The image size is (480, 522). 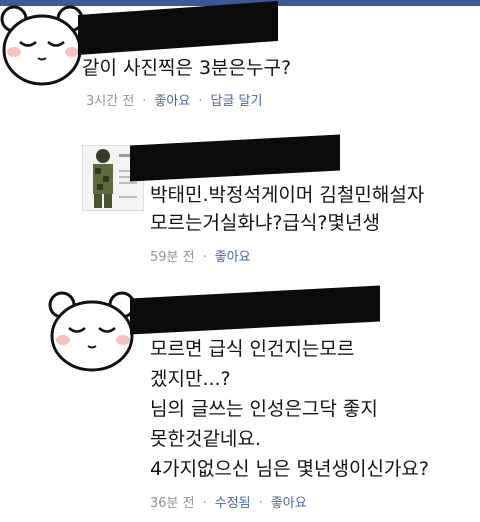 What do you see at coordinates (233, 503) in the screenshot?
I see `comment-3-edited-link: 수정됨` at bounding box center [233, 503].